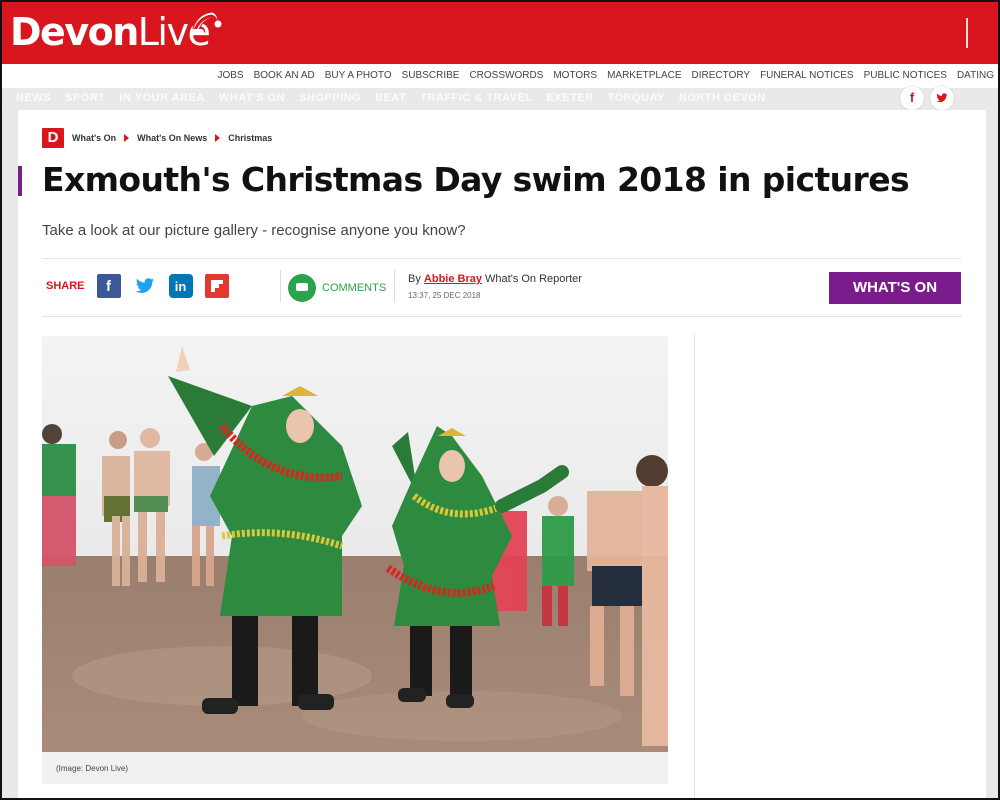  I want to click on main-nav-item: NORTH DEVON, so click(722, 98).